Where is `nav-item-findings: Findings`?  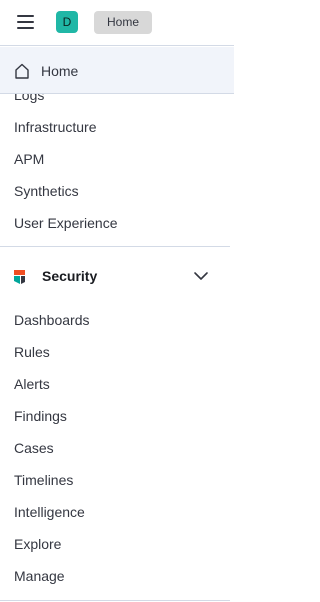
nav-item-findings: Findings is located at coordinates (40, 416).